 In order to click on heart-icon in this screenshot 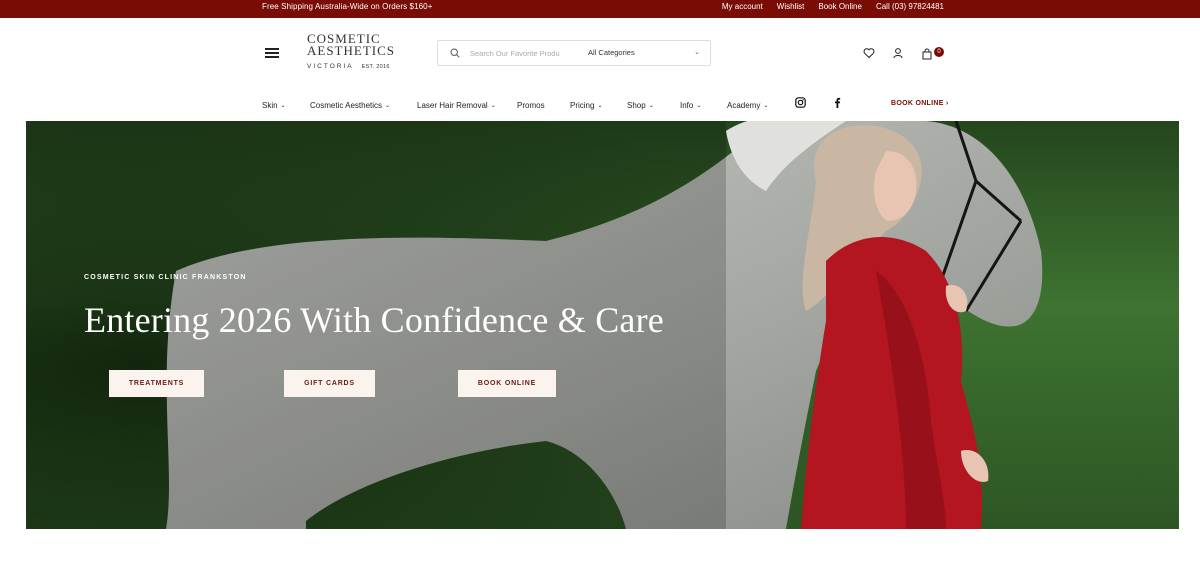, I will do `click(869, 53)`.